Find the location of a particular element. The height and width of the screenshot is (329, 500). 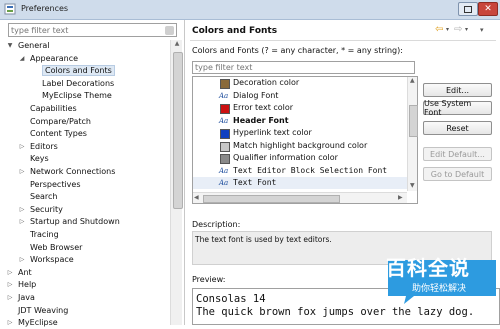

colors-fonts-item-label: Hyperlink text color is located at coordinates (272, 132).